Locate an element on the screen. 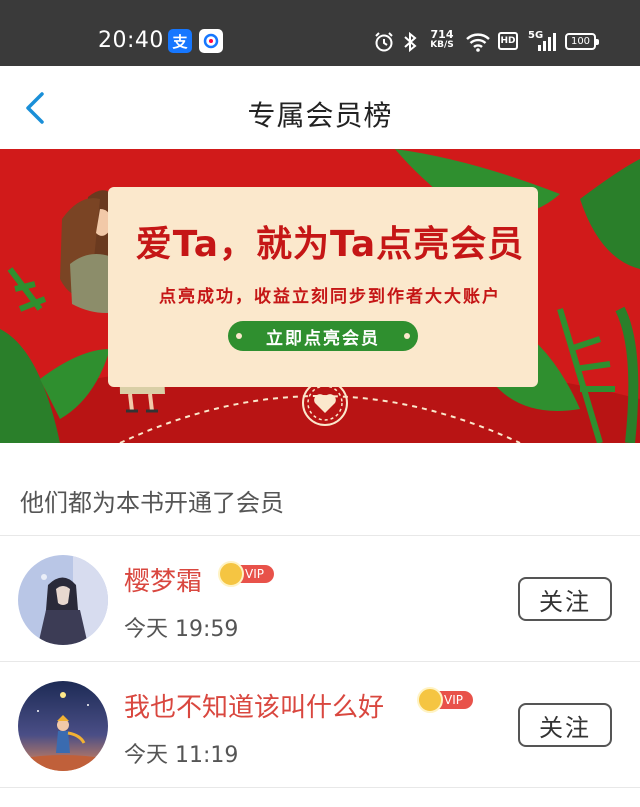 The height and width of the screenshot is (807, 640). bluetooth-icon is located at coordinates (410, 44).